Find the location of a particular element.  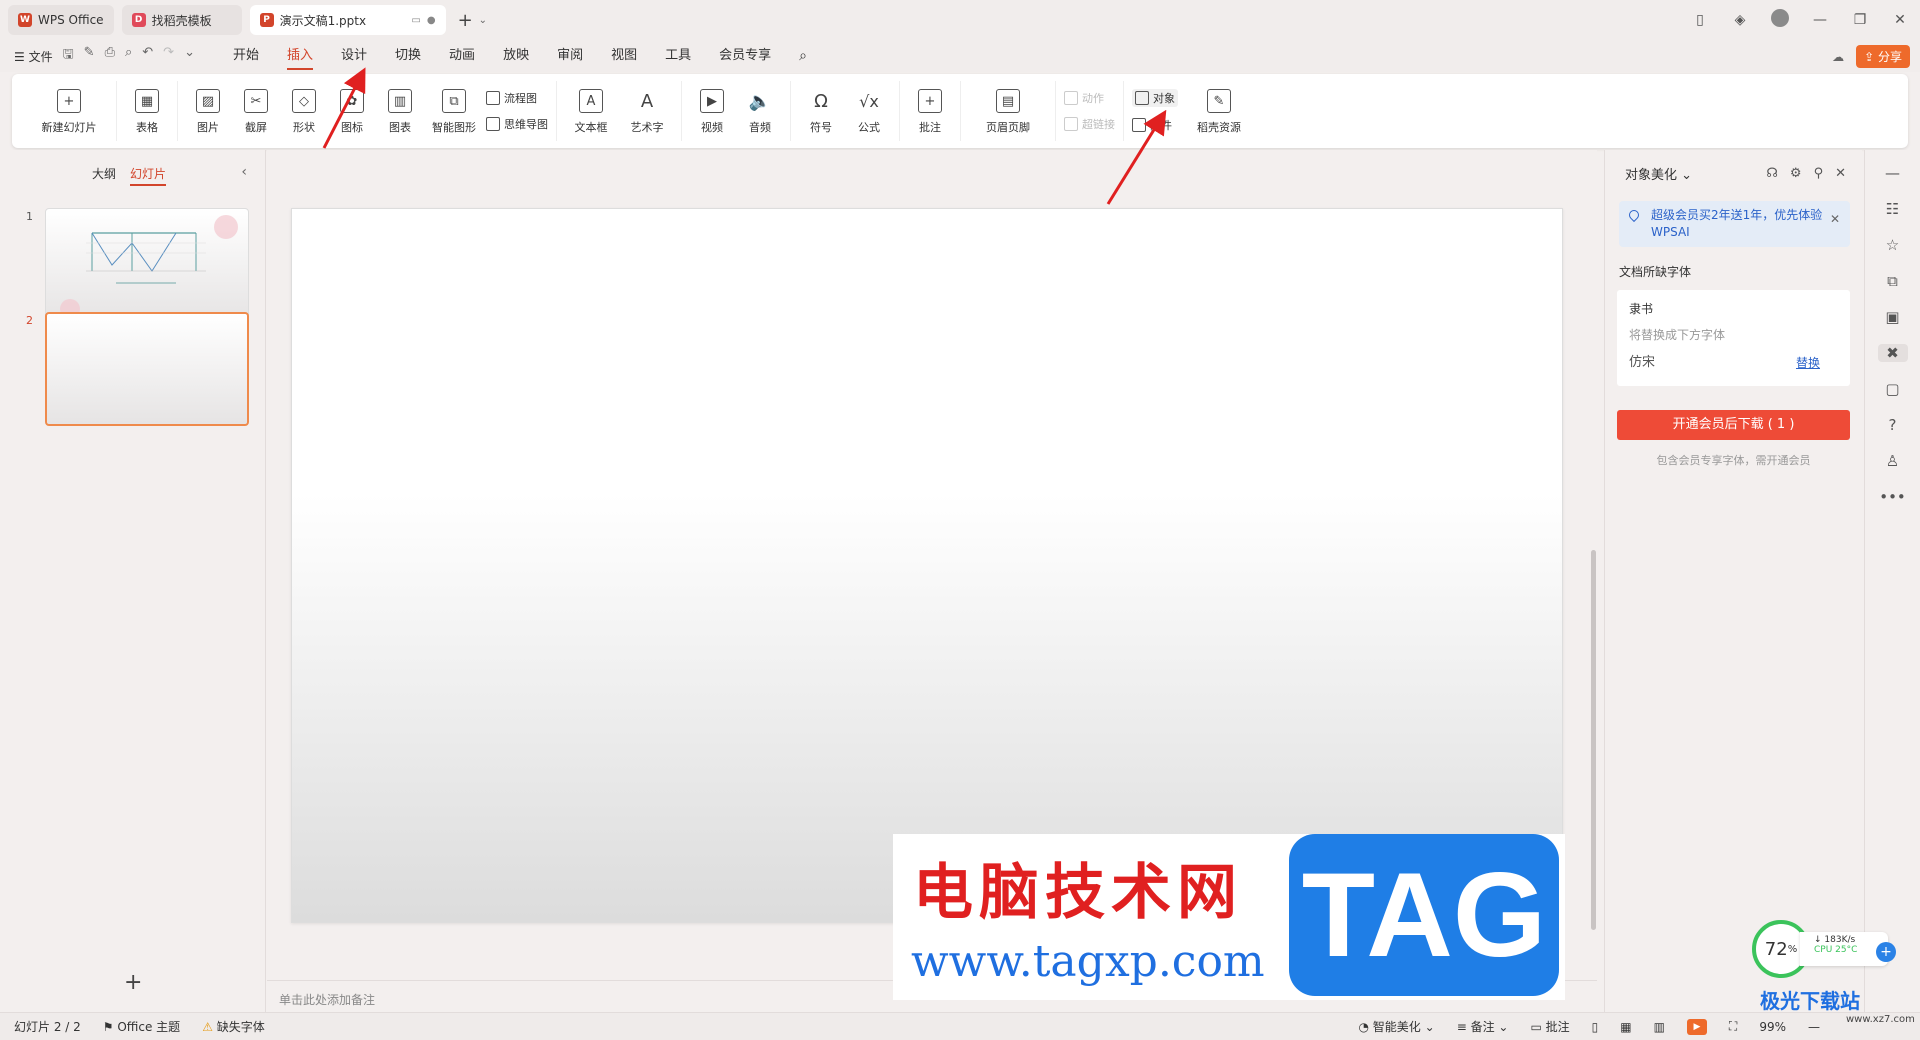

tools-icon: ✖ is located at coordinates (1892, 353).